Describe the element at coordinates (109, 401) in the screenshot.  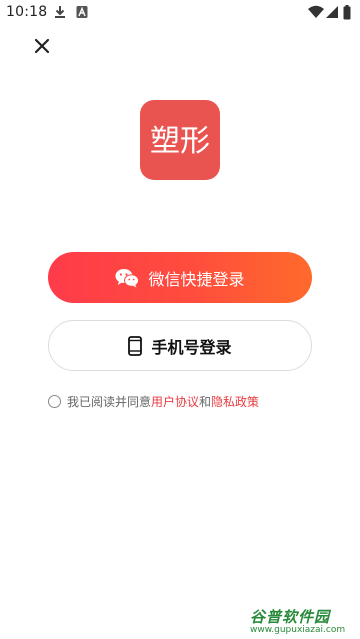
I see `agreement-prefix: 我已阅读并同意` at that location.